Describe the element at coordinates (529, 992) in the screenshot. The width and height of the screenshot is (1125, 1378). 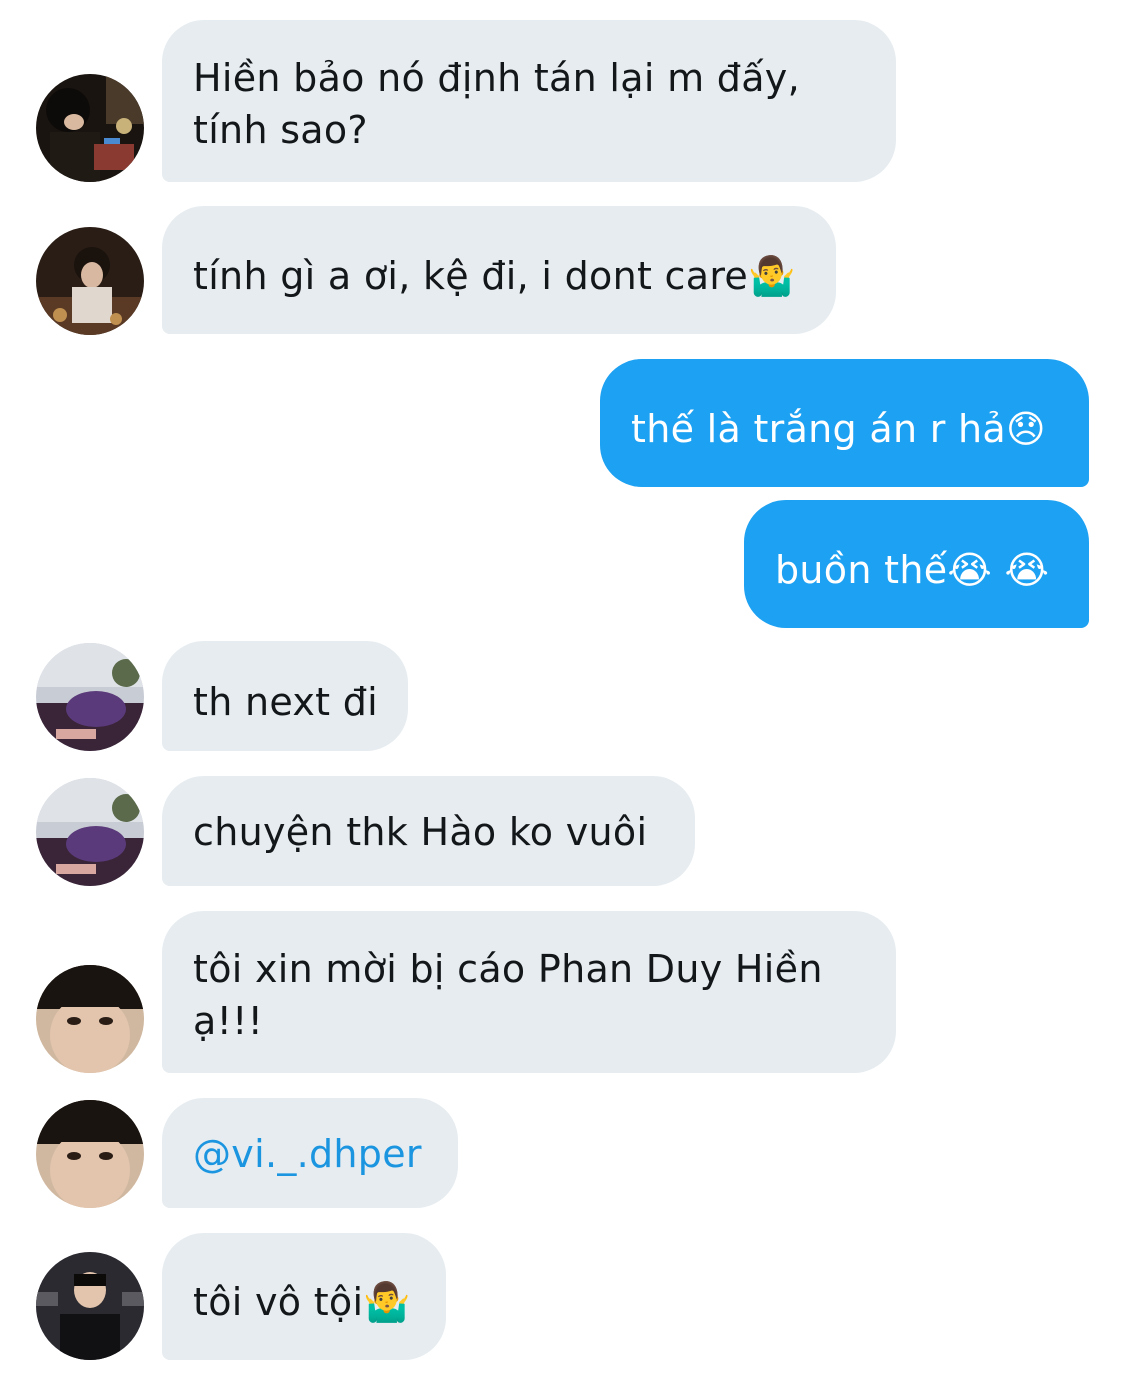
I see `message-bubble-incoming: tôi xin mời bị cáo Phan Duy Hiền ạ!!!` at that location.